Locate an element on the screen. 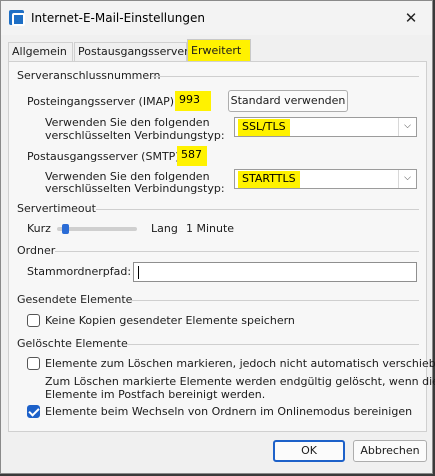 The height and width of the screenshot is (476, 435). incoming-encryption-select: SSL/TLS ⌵ is located at coordinates (325, 127).